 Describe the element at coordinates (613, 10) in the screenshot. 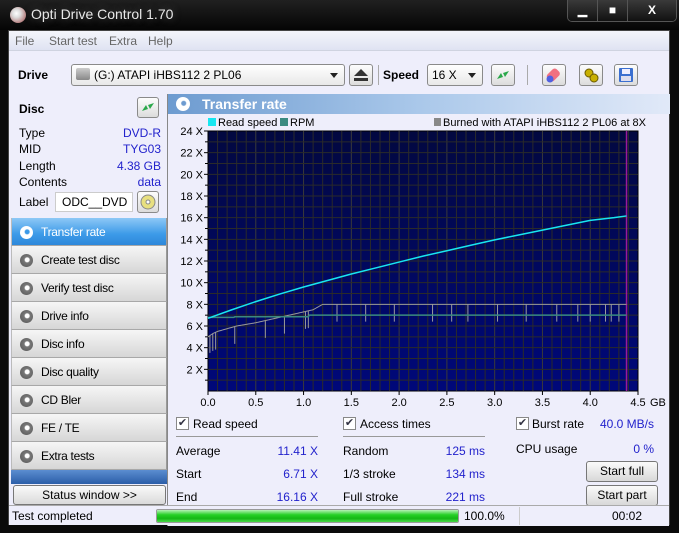

I see `maximize-button: ■` at that location.